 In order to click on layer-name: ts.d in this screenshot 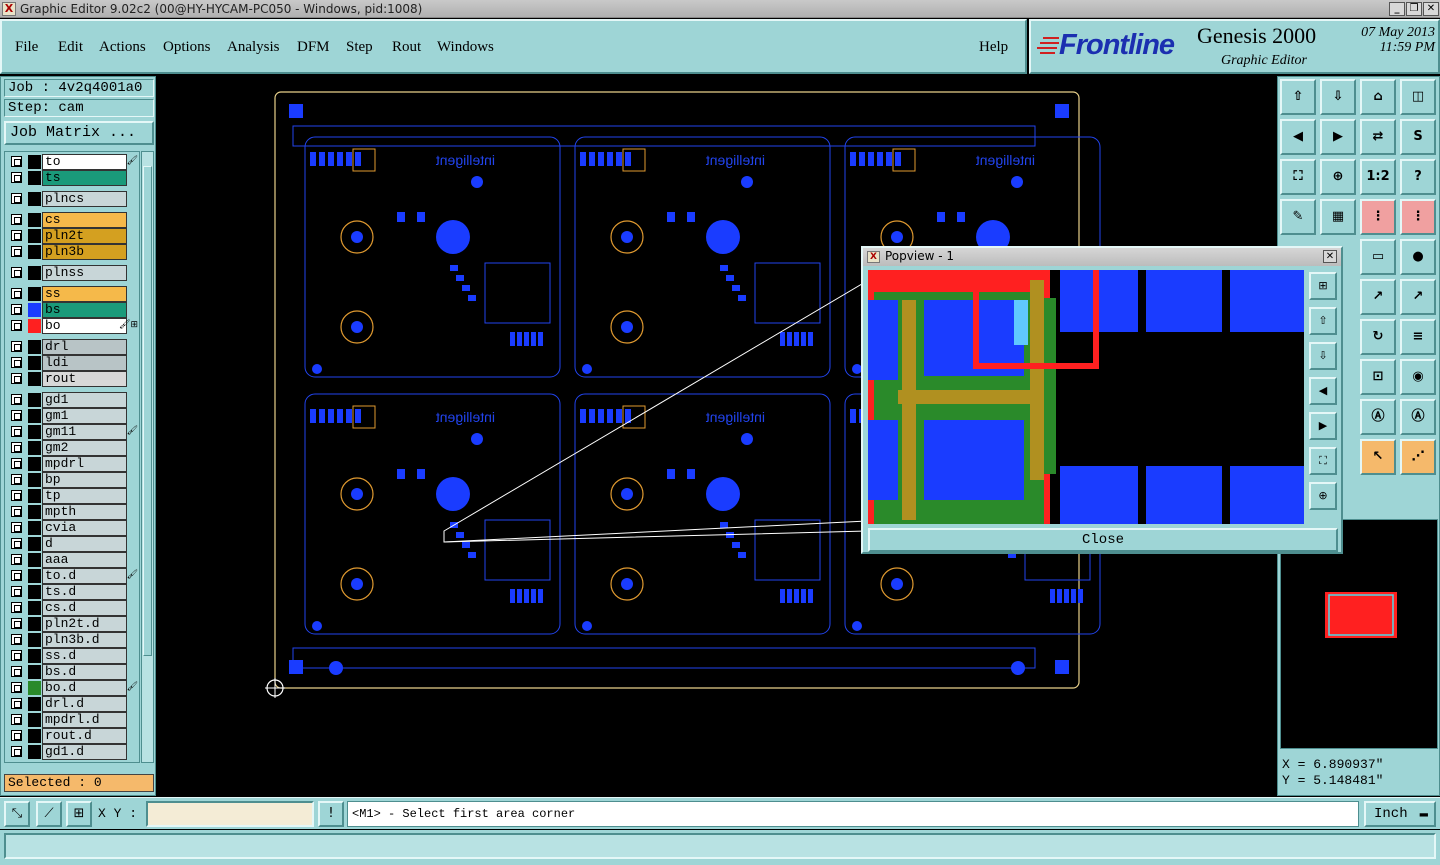, I will do `click(84, 592)`.